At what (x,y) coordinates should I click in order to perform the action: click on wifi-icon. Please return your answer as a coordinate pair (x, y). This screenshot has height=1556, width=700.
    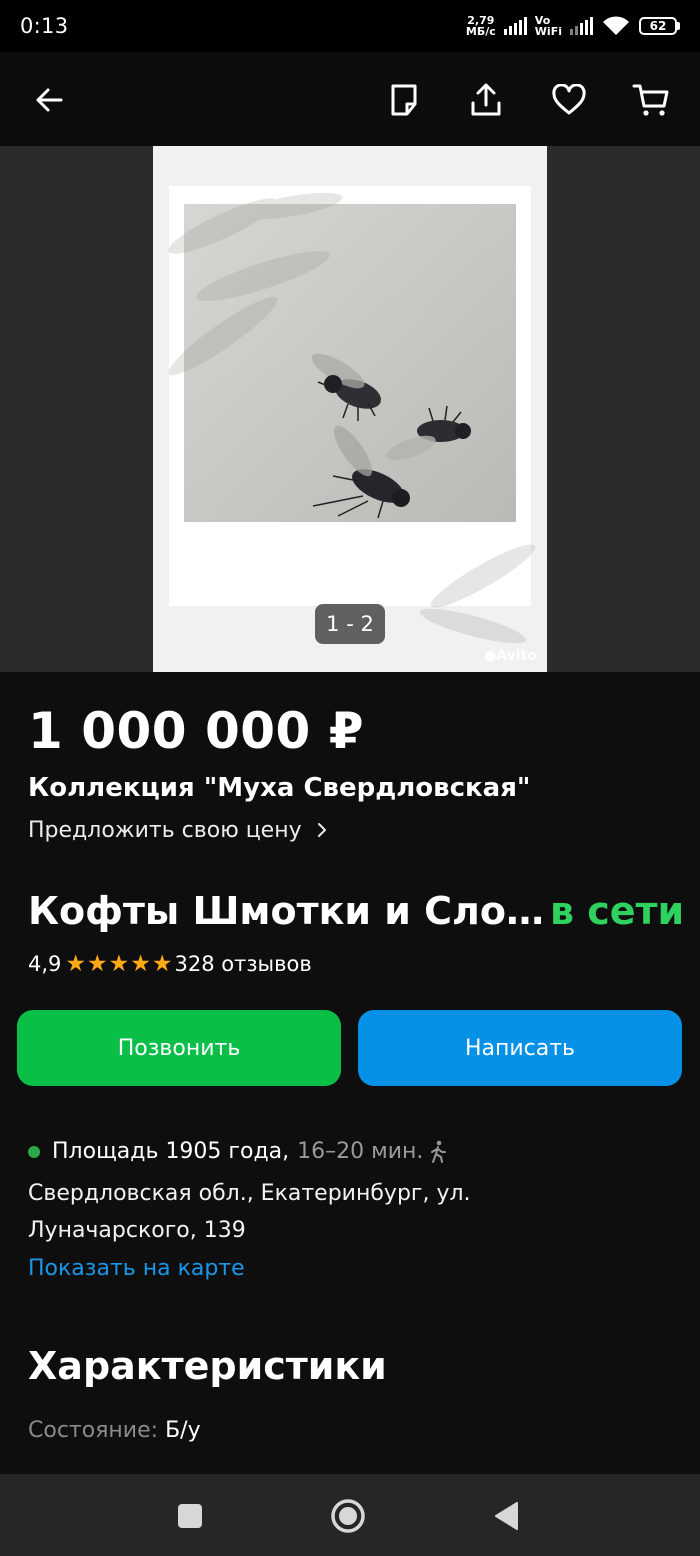
    Looking at the image, I should click on (616, 25).